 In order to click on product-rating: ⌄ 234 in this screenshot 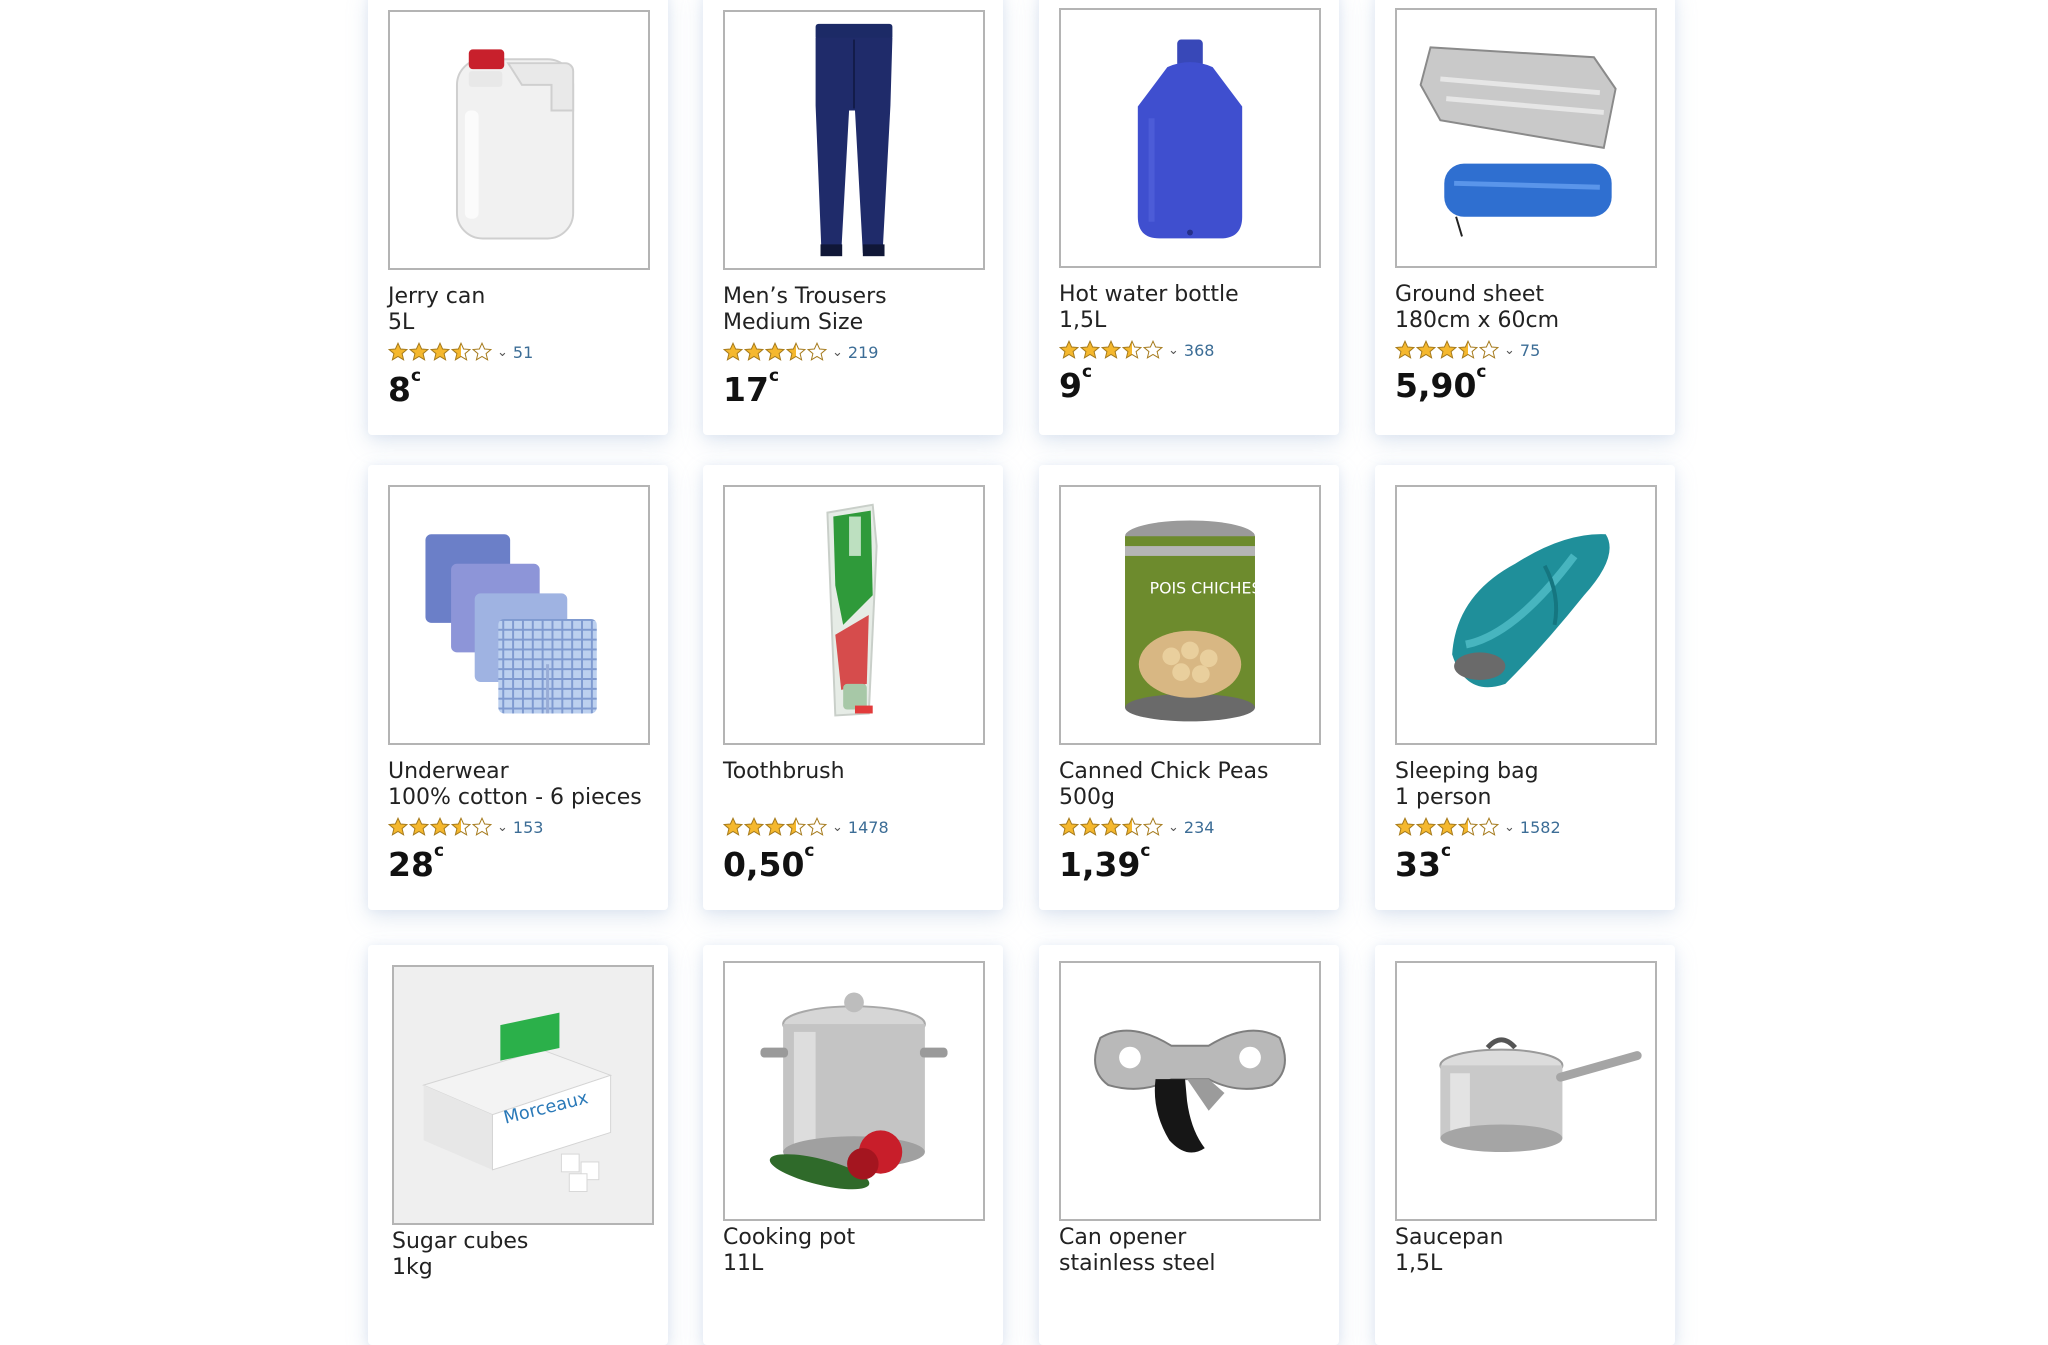, I will do `click(1136, 827)`.